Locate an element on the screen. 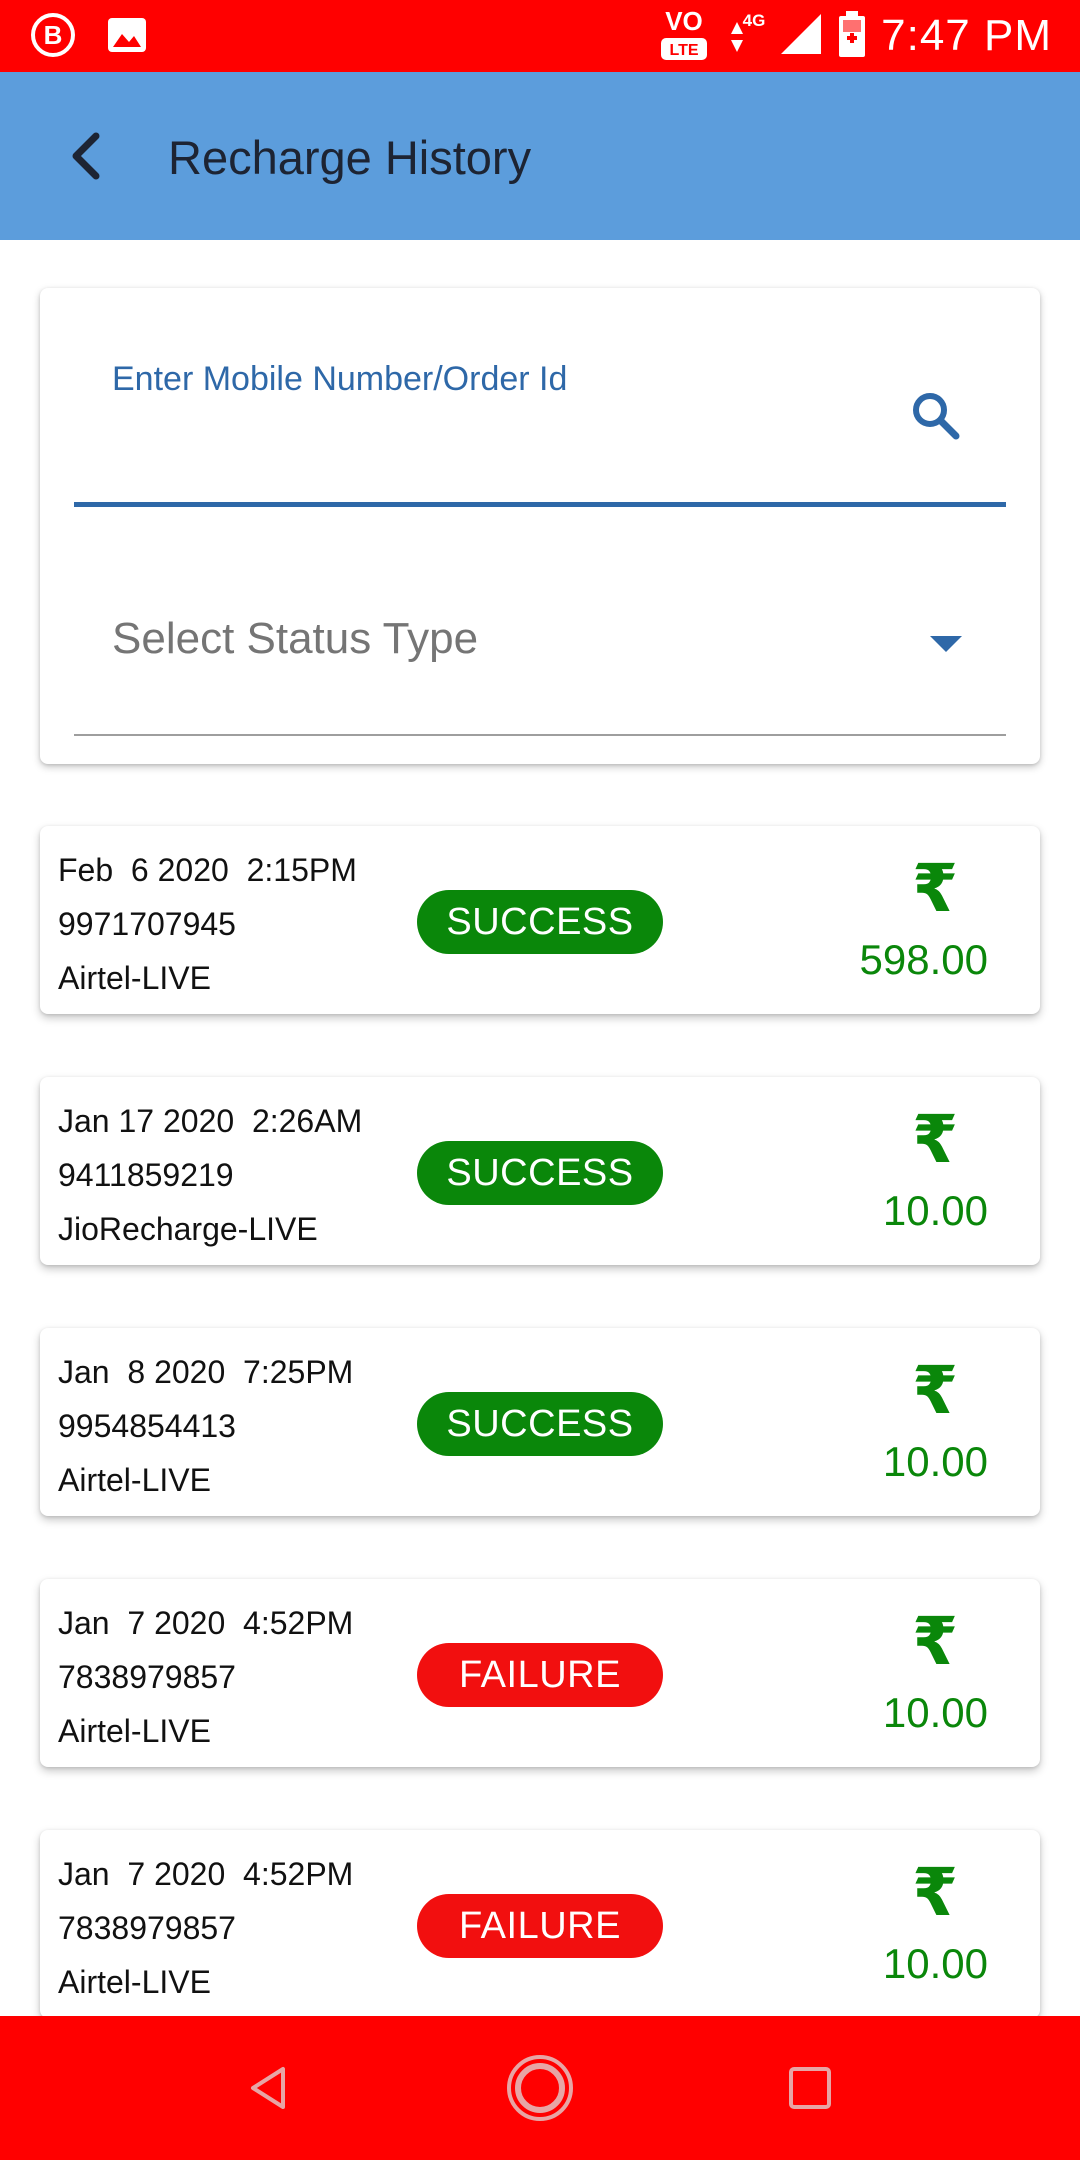  navigation-bar is located at coordinates (540, 2088).